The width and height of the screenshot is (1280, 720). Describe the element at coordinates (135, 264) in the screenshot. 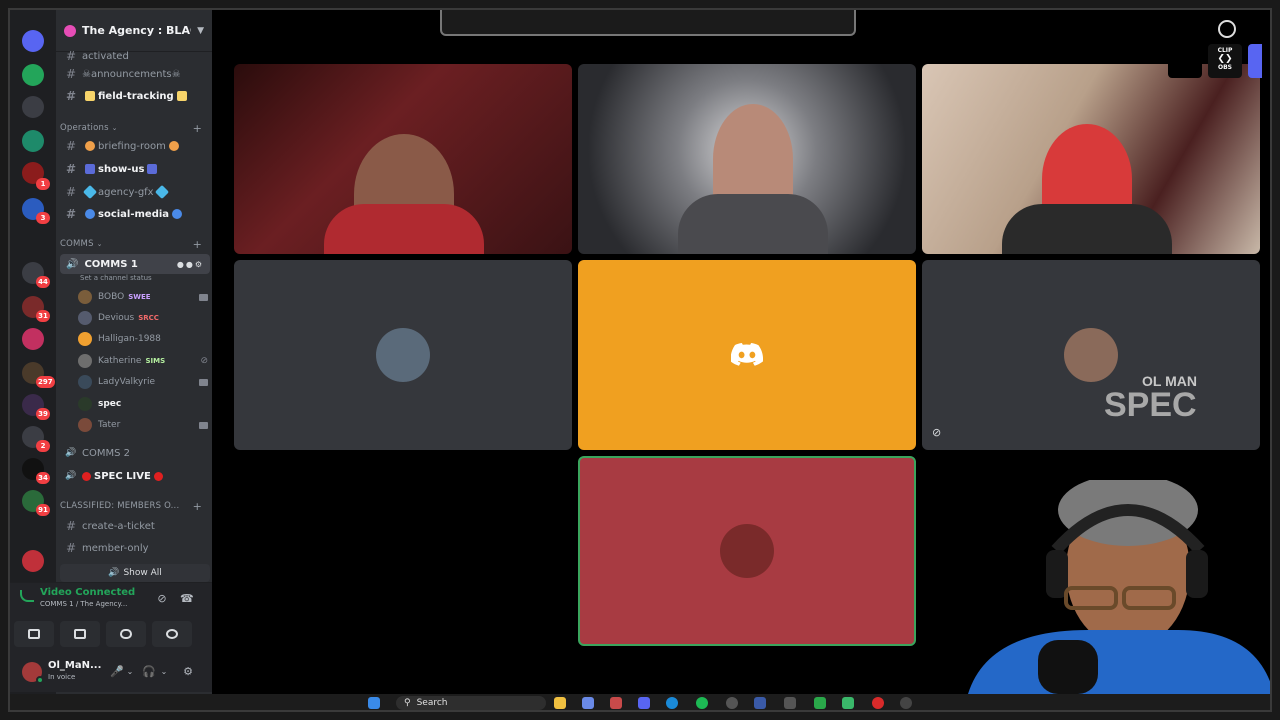

I see `voice-channel-active: 🔊 COMMS 1 ●●⚙` at that location.